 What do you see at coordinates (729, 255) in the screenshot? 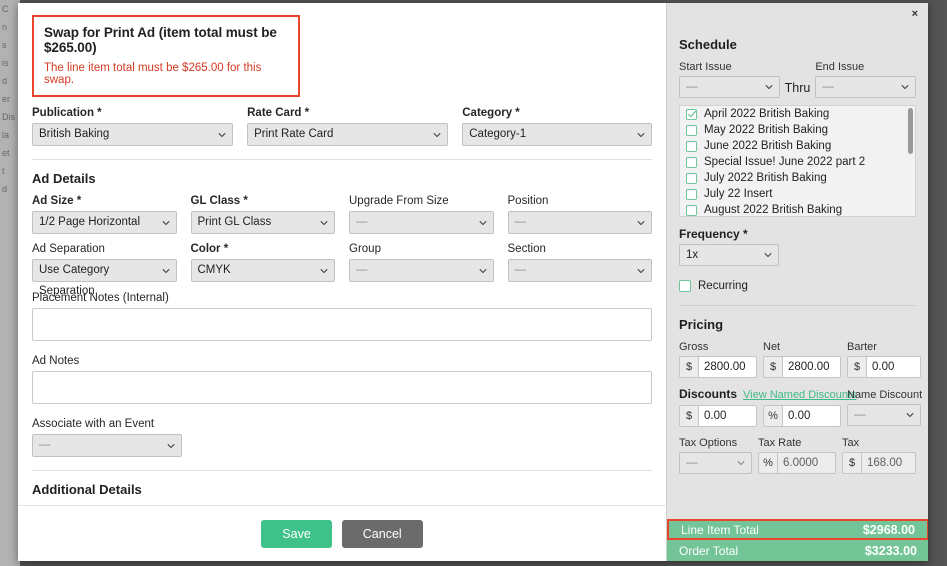
I see `frequency-select: 1x` at bounding box center [729, 255].